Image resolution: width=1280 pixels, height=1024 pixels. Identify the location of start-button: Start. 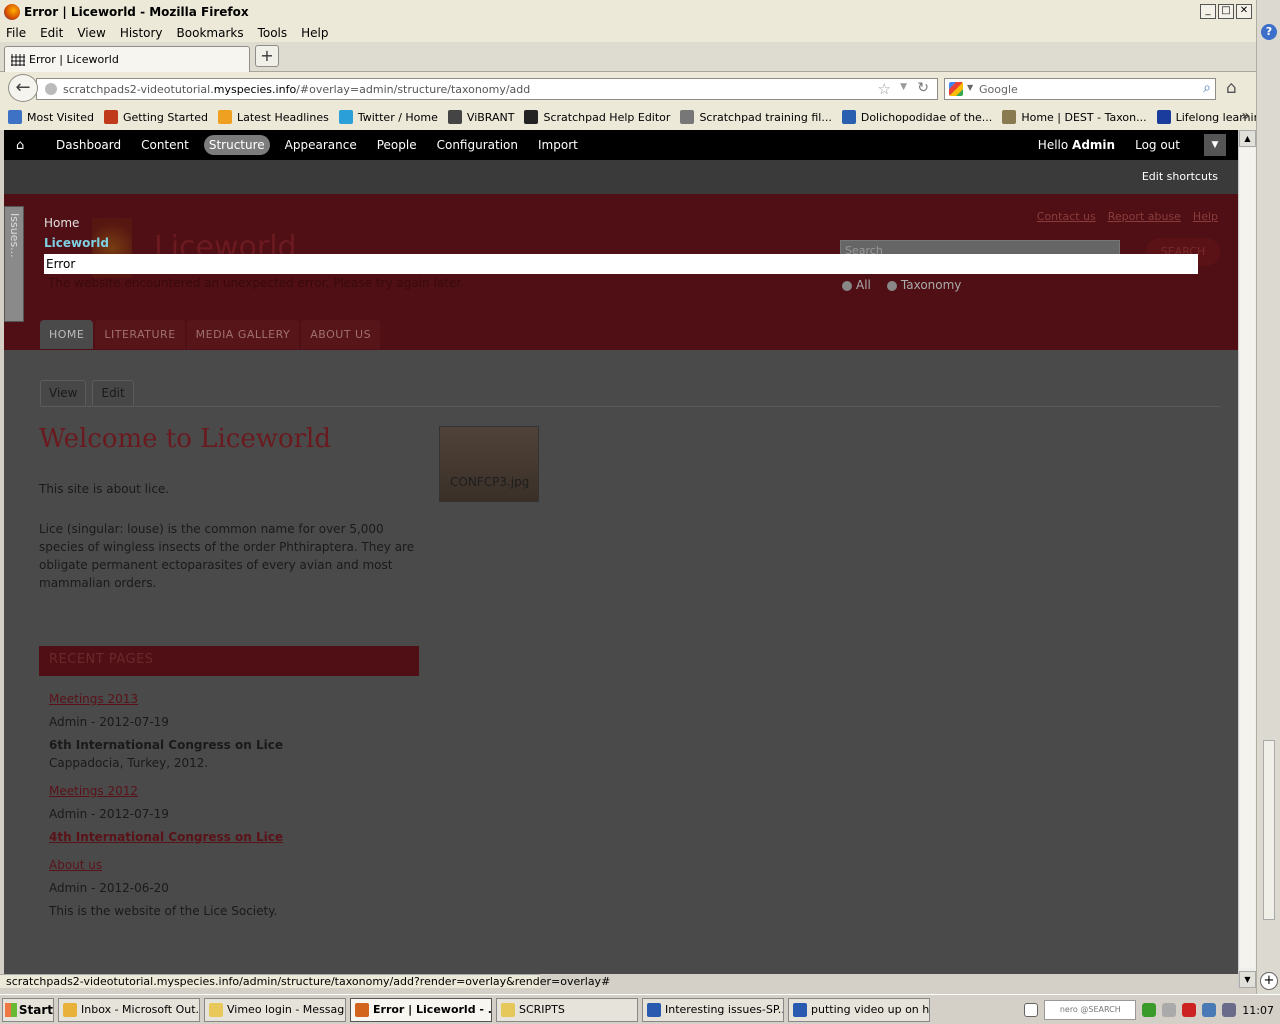
(28, 1009).